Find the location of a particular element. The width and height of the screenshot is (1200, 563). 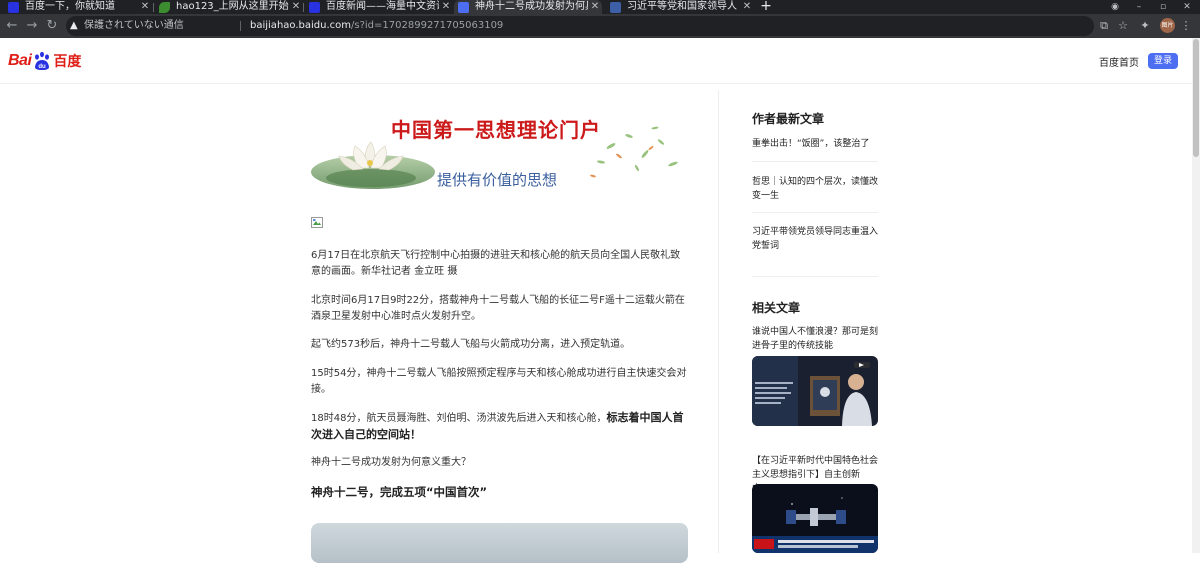

bookmark-star-icon: ☆ is located at coordinates (1123, 26).